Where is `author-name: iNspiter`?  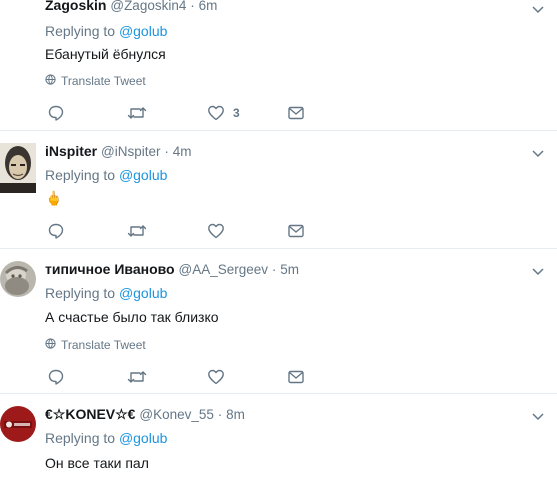 author-name: iNspiter is located at coordinates (71, 151).